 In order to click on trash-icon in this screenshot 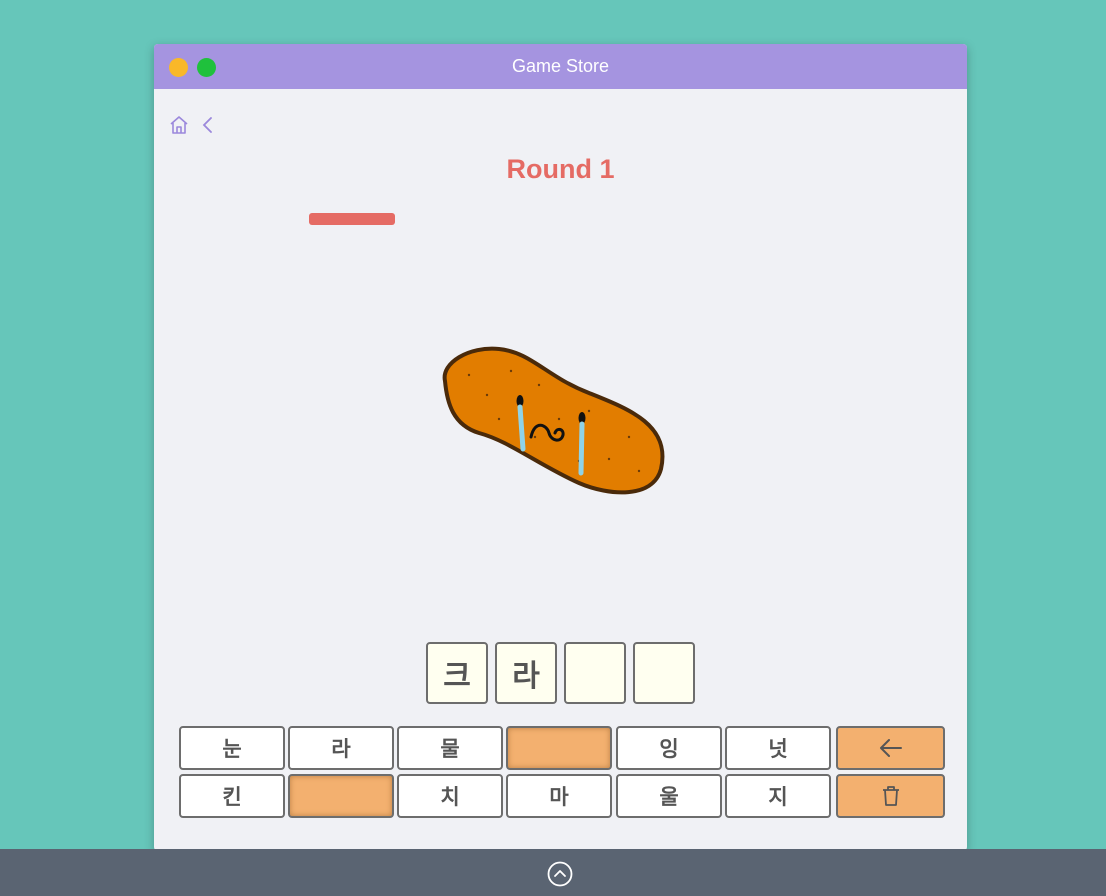, I will do `click(890, 796)`.